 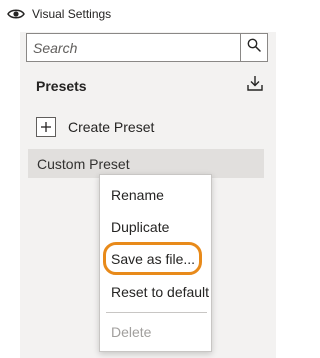 I want to click on create-preset-label: Create Preset, so click(x=111, y=127).